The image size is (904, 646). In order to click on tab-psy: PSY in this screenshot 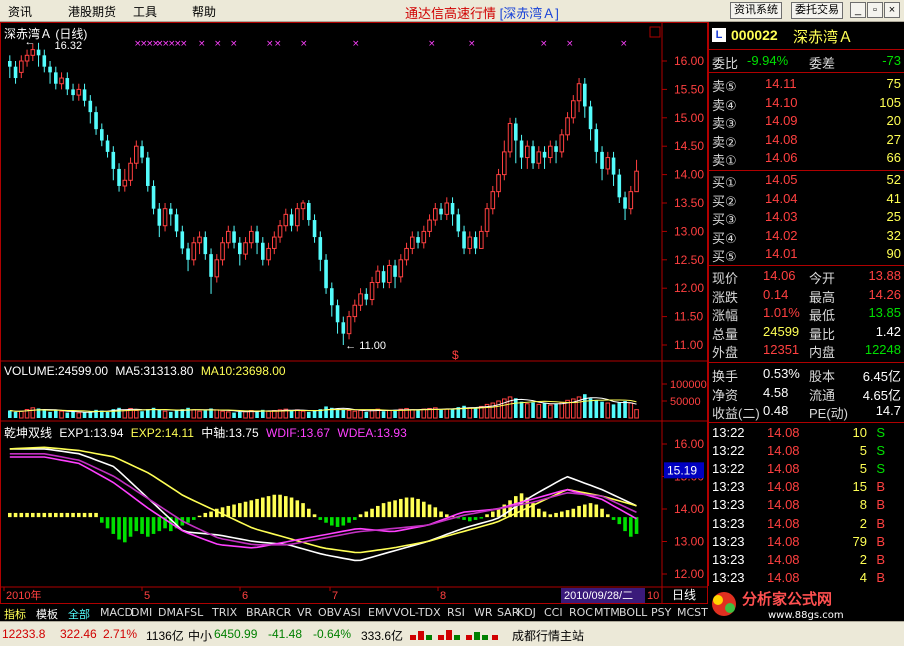, I will do `click(661, 612)`.